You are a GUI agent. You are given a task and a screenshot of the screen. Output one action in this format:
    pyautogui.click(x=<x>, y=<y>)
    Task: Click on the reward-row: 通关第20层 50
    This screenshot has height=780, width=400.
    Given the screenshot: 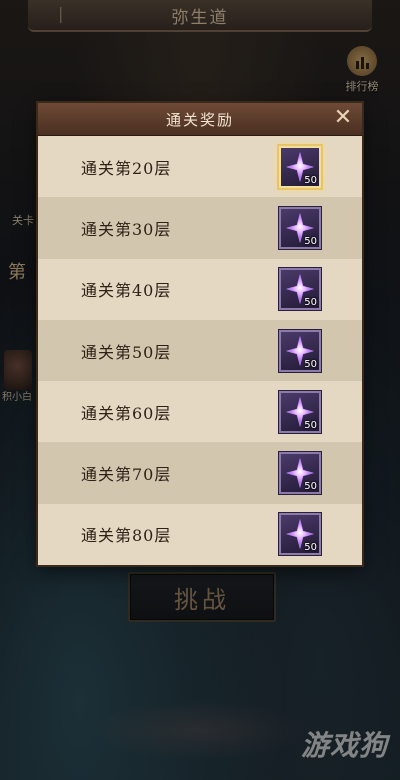 What is the action you would take?
    pyautogui.click(x=200, y=167)
    